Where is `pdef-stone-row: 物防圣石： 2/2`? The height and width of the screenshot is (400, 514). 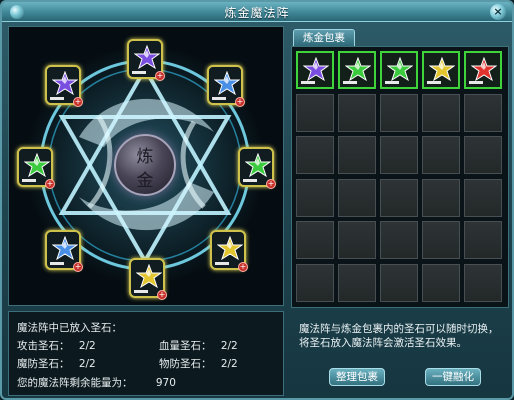 pdef-stone-row: 物防圣石： 2/2 is located at coordinates (198, 363).